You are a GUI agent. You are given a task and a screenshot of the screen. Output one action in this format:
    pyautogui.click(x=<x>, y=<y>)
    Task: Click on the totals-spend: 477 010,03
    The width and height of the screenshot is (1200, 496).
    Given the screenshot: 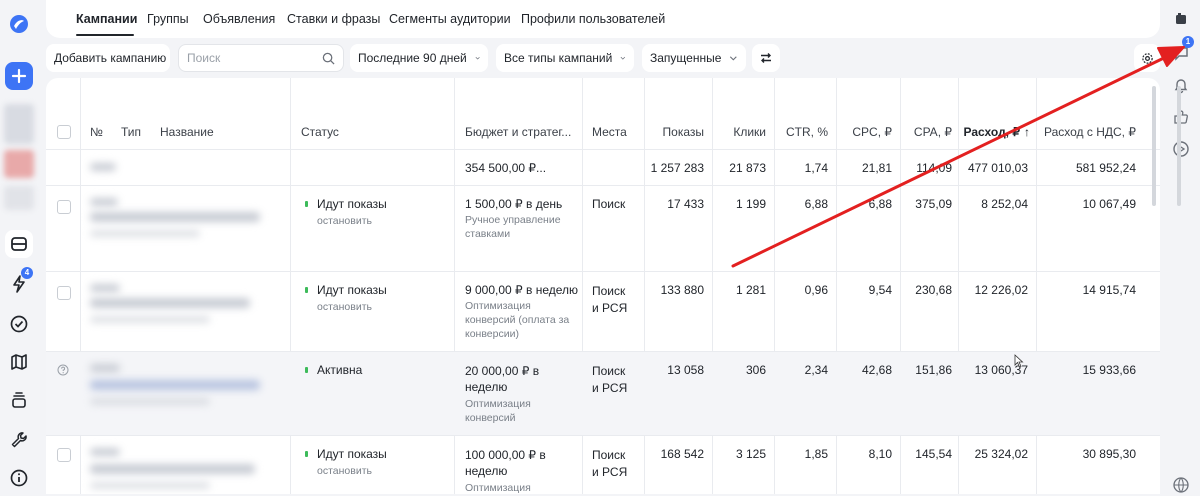 What is the action you would take?
    pyautogui.click(x=997, y=168)
    